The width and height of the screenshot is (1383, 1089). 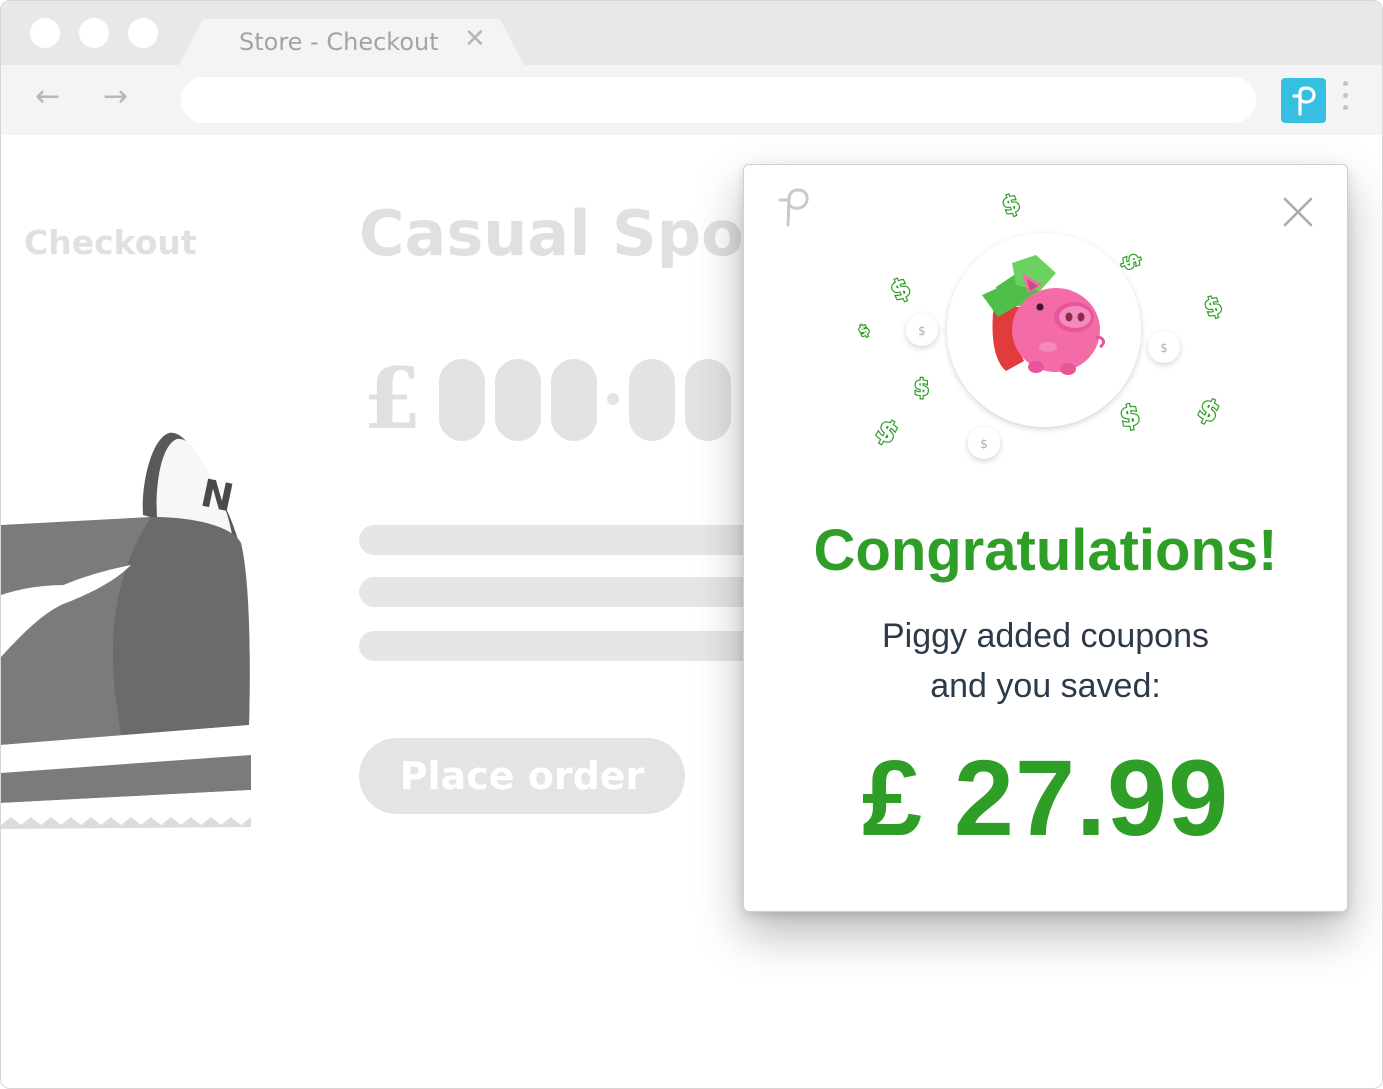 I want to click on forward-arrow-icon: →, so click(x=115, y=96).